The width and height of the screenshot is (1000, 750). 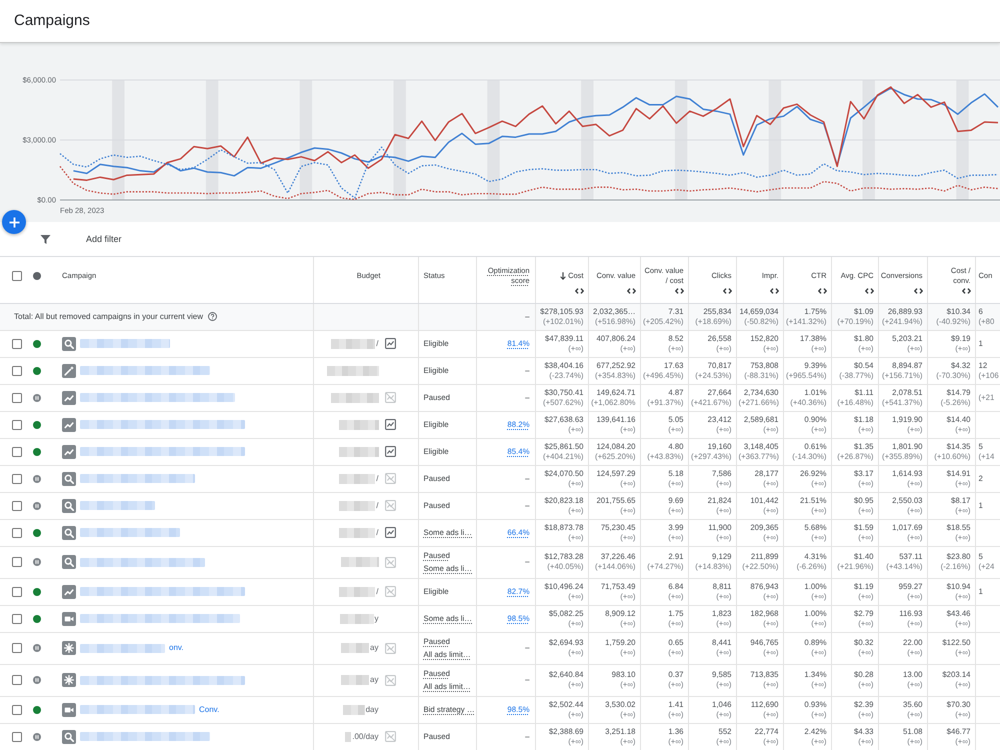 What do you see at coordinates (104, 239) in the screenshot?
I see `add-filter-button: Add filter` at bounding box center [104, 239].